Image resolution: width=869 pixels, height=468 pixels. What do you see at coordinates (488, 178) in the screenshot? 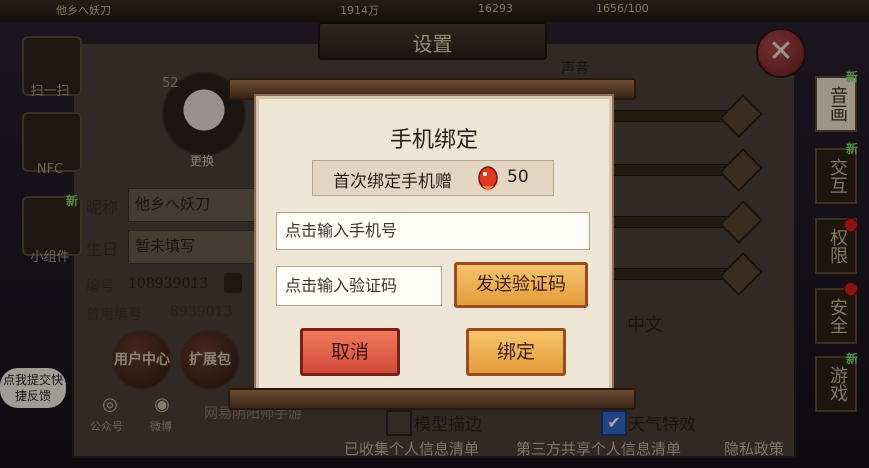
I see `koi-fish-icon` at bounding box center [488, 178].